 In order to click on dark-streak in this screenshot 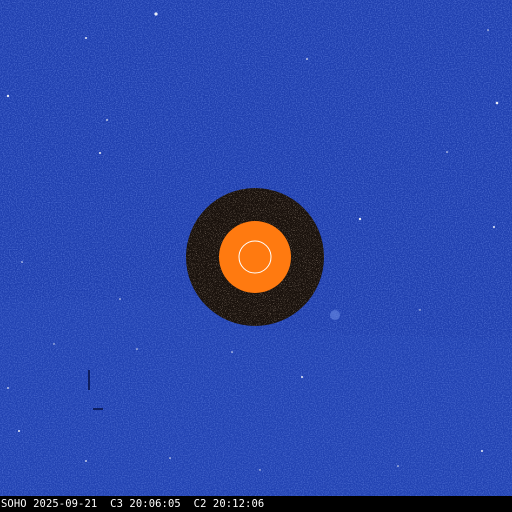, I will do `click(89, 380)`.